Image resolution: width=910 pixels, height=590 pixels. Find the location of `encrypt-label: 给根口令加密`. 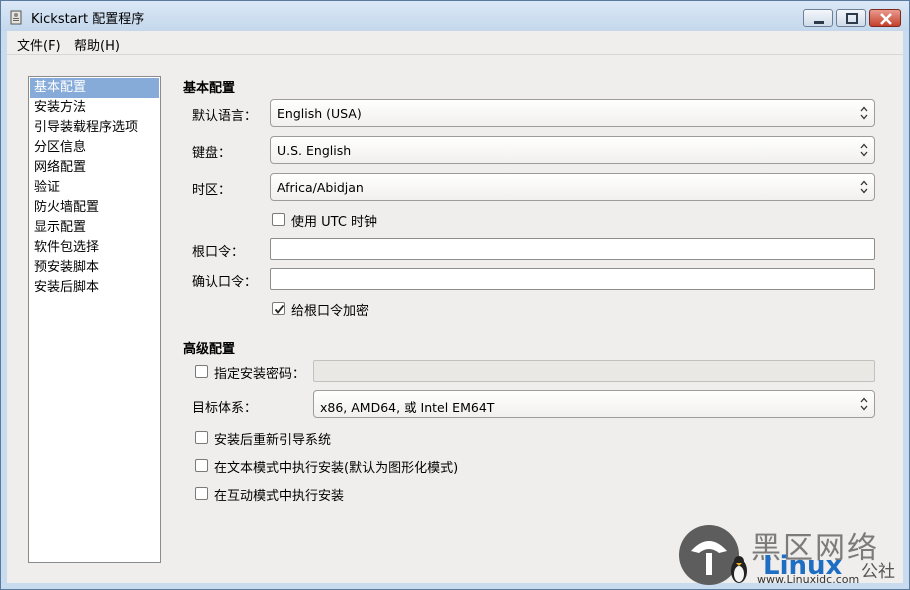

encrypt-label: 给根口令加密 is located at coordinates (330, 309).